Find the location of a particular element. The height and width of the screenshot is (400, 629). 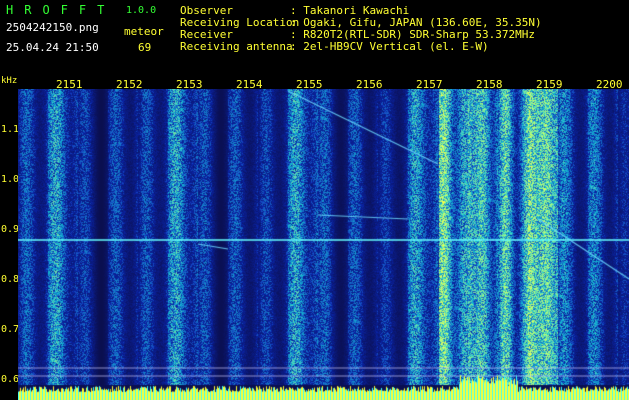

frequency-axis: kHz 1.1 1.0 0.9 0.8 0.7 0.6 is located at coordinates (10, 236).